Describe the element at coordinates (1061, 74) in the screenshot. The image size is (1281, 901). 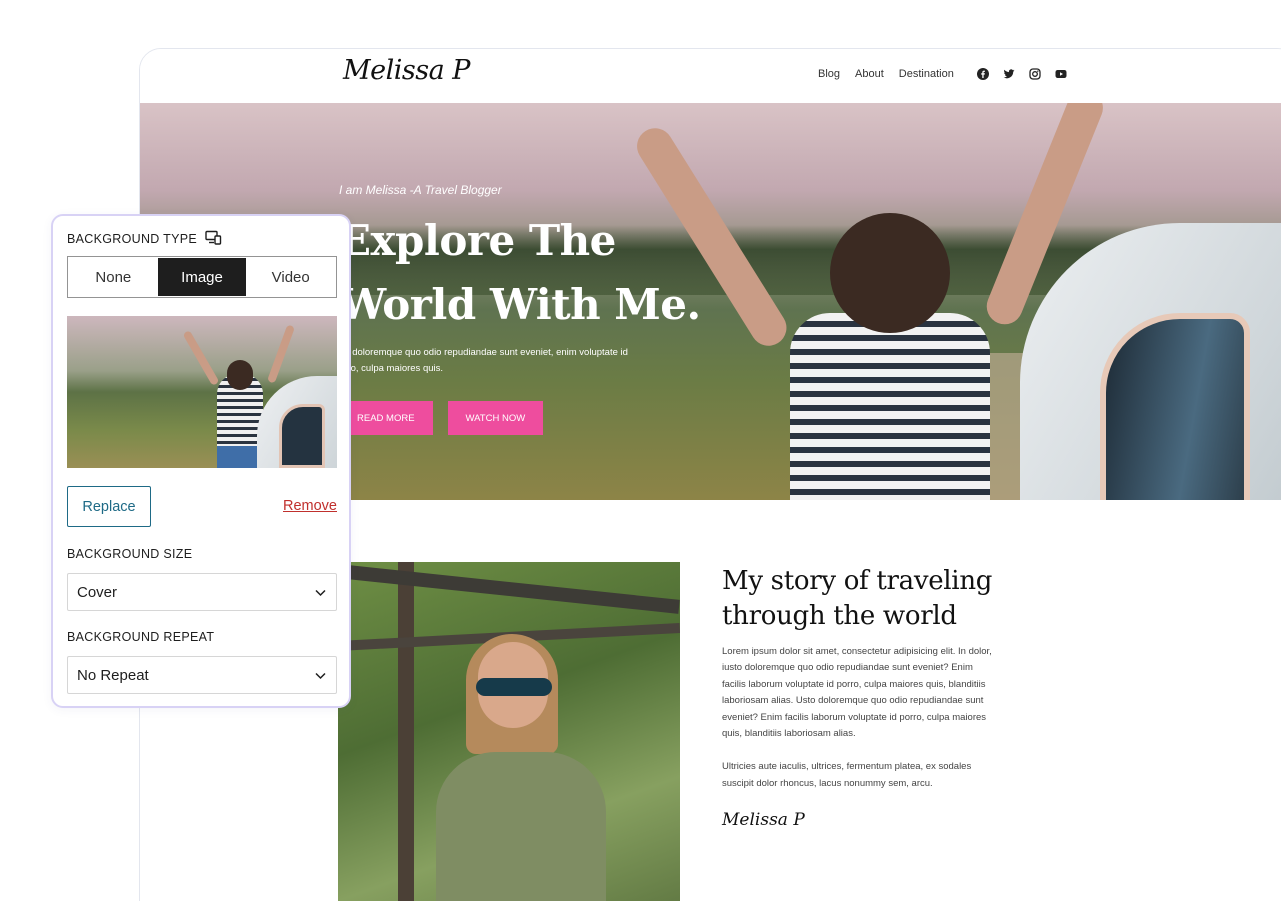
I see `youtube-icon` at that location.